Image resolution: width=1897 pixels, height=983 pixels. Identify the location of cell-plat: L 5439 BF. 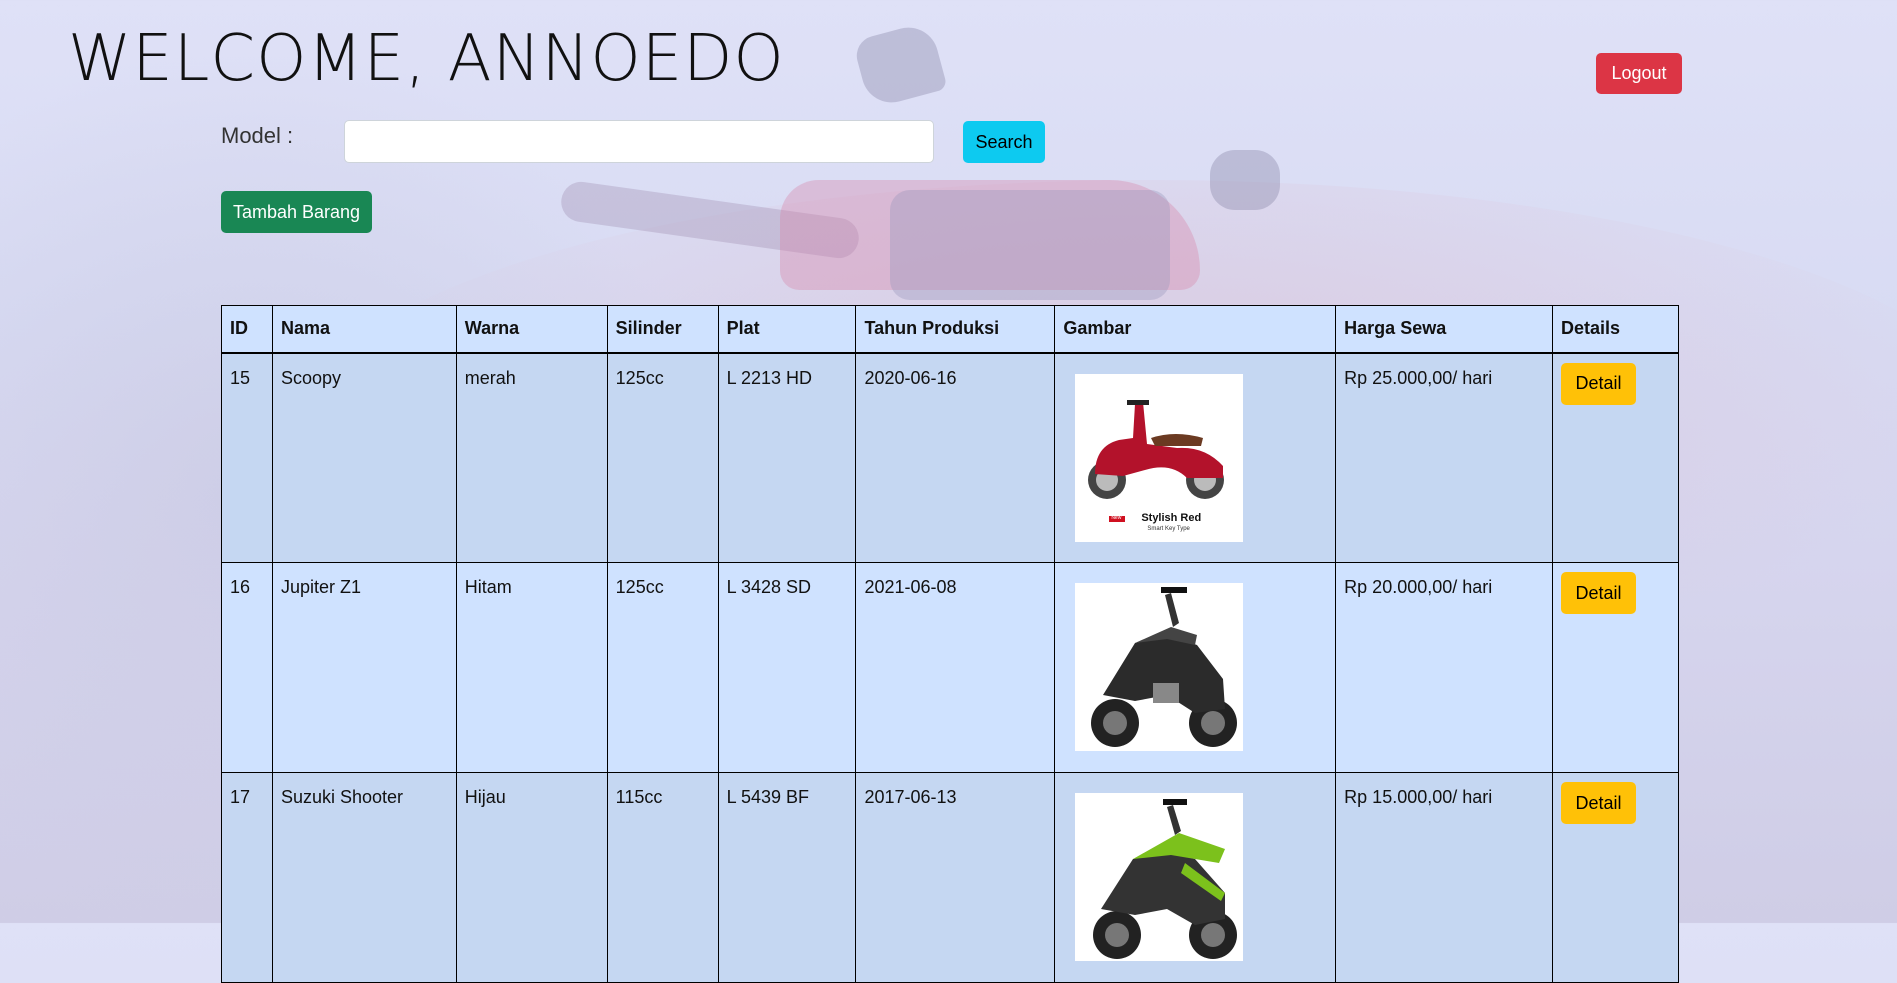
(787, 877).